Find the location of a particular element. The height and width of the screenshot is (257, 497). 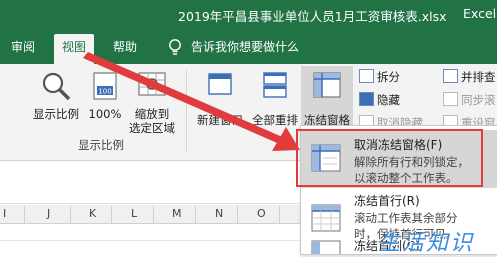

sync-scroll-button: 同步滚 is located at coordinates (469, 100).